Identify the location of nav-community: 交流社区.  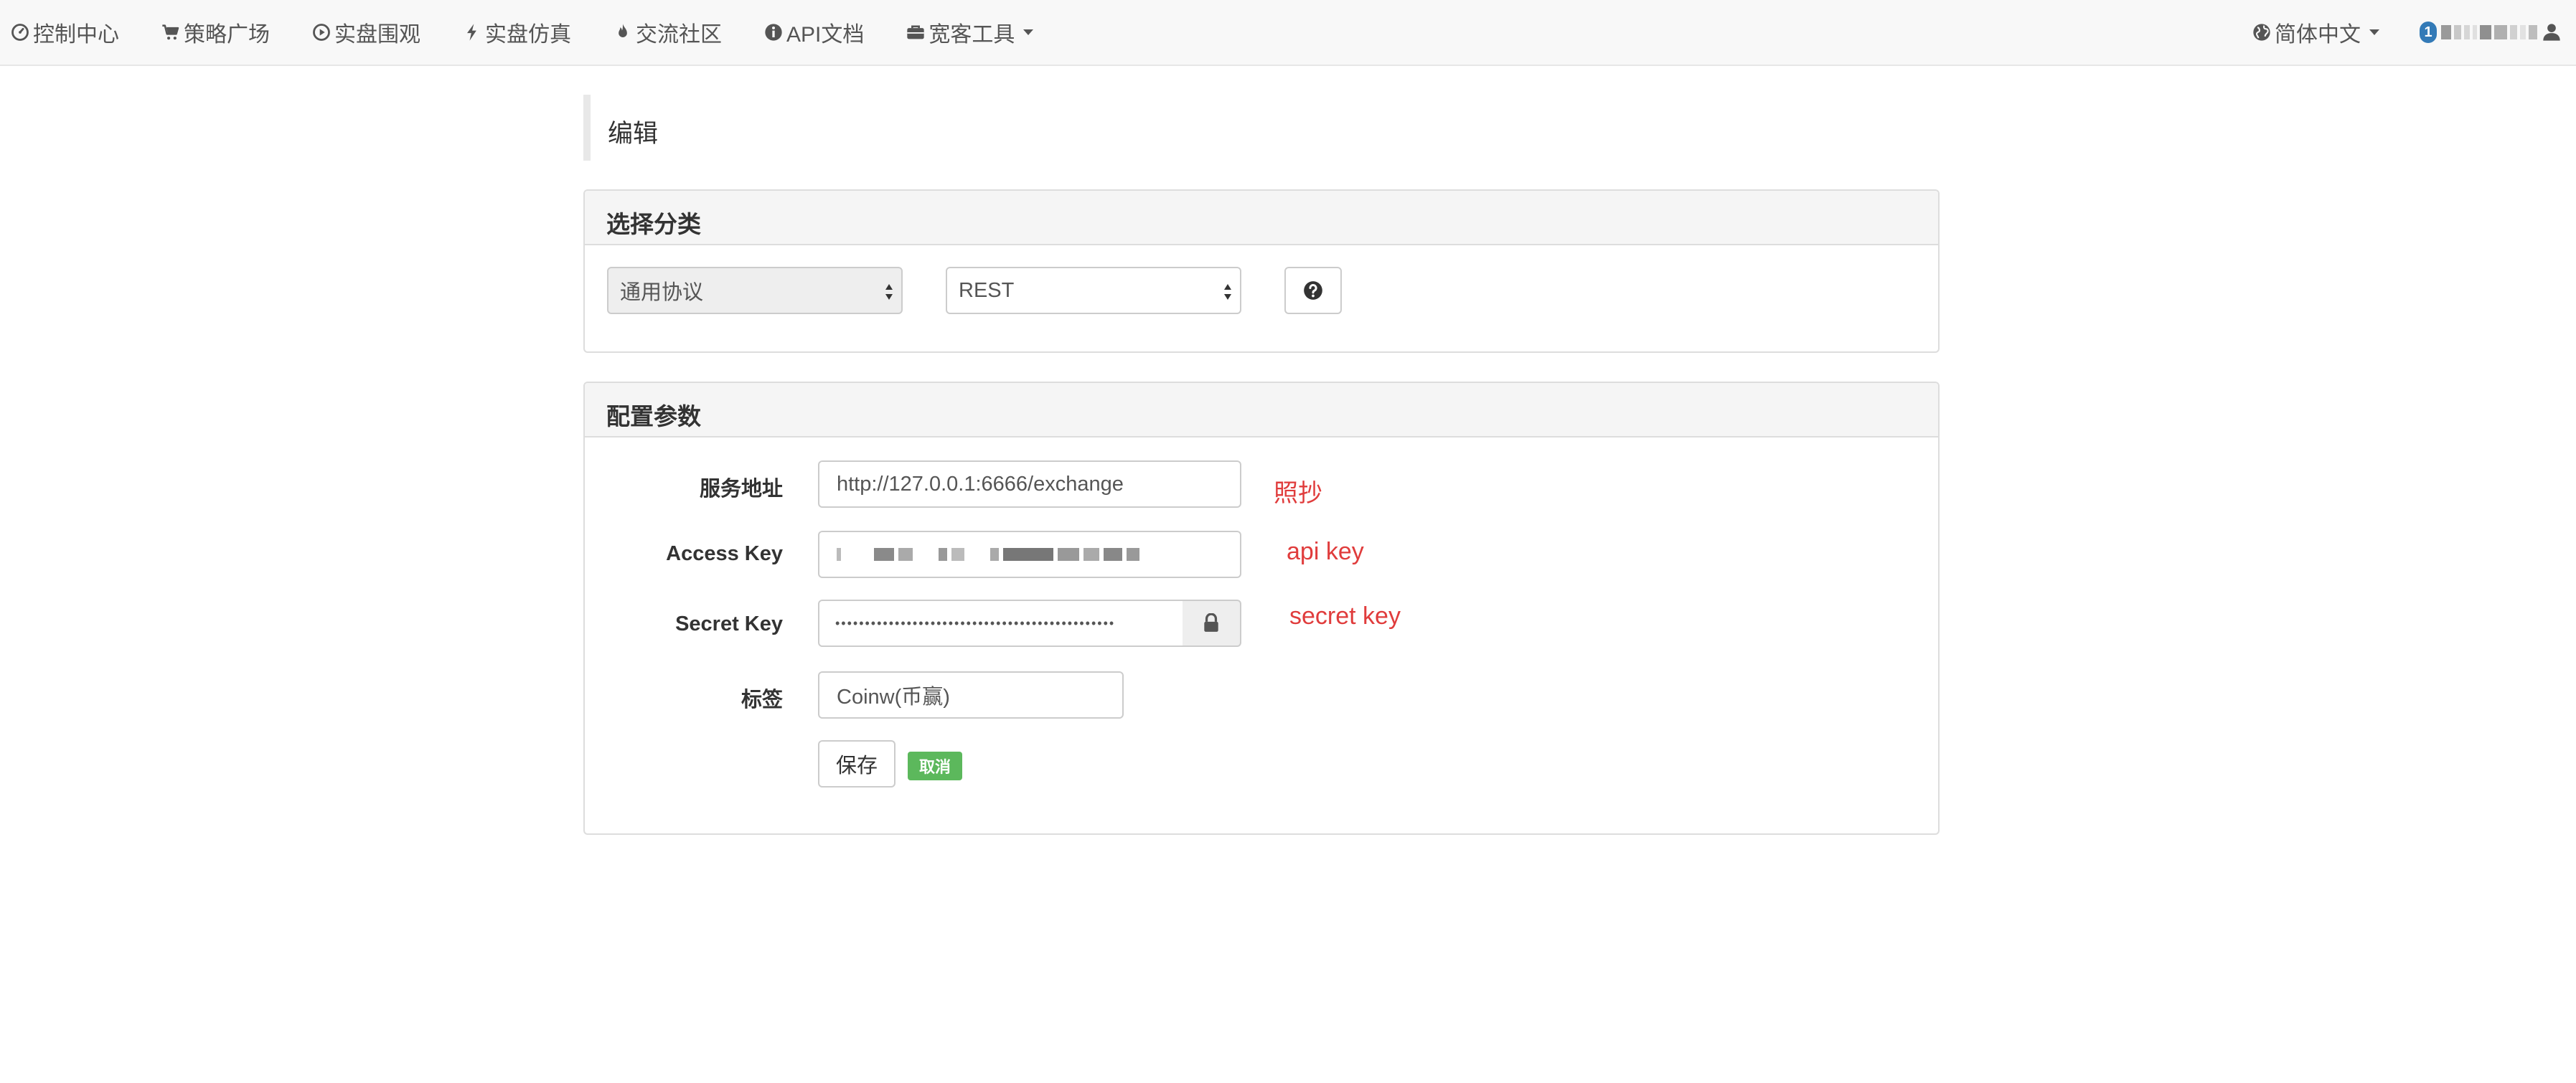
(667, 32).